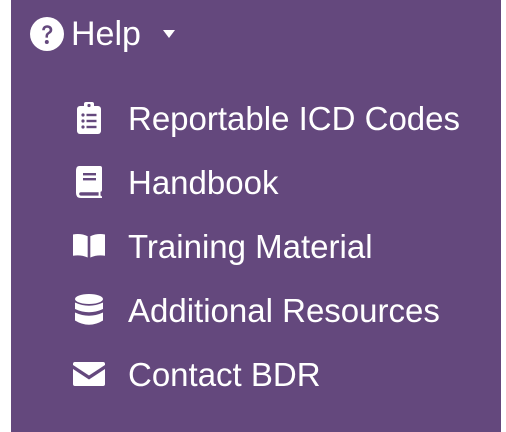 Image resolution: width=506 pixels, height=432 pixels. What do you see at coordinates (224, 374) in the screenshot?
I see `menu-item-label: Contact BDR` at bounding box center [224, 374].